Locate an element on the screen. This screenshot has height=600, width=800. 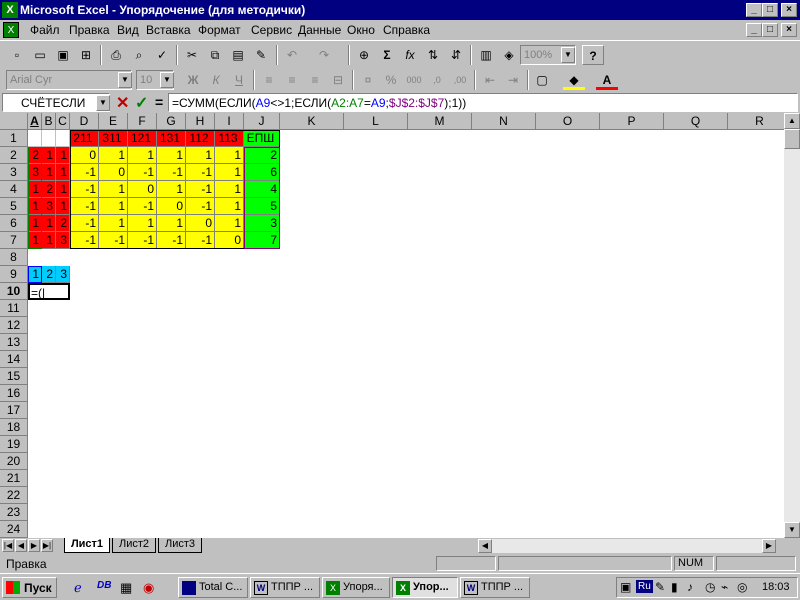
increase-decimal-button: ,0 is located at coordinates (437, 80).